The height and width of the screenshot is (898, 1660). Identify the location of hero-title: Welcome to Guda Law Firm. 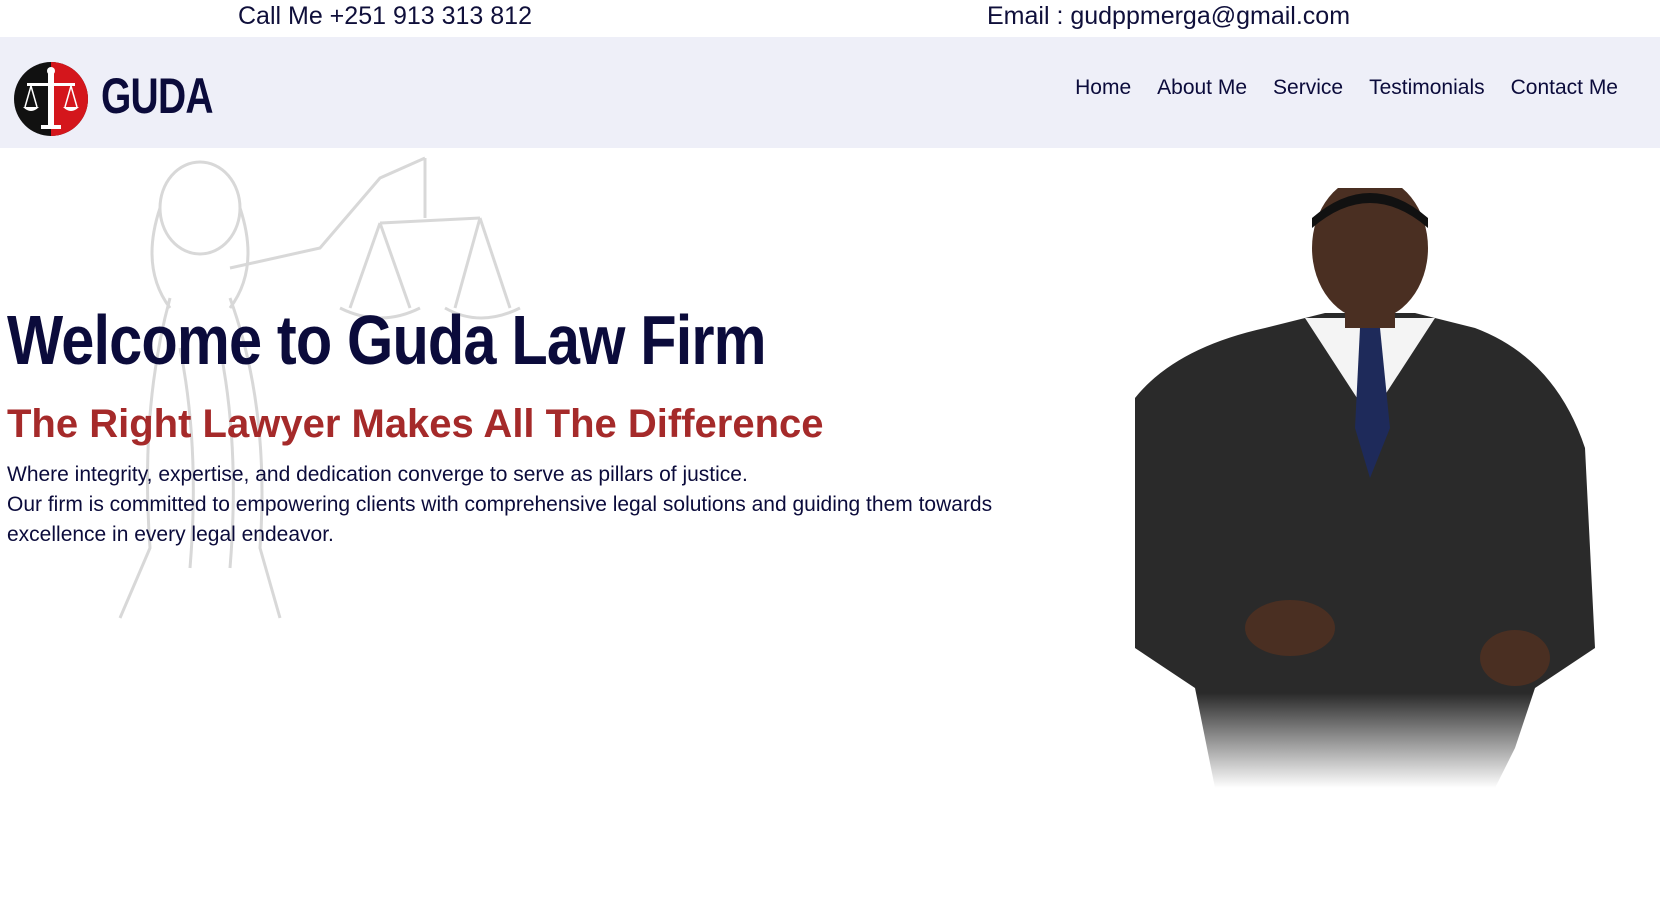
(387, 340).